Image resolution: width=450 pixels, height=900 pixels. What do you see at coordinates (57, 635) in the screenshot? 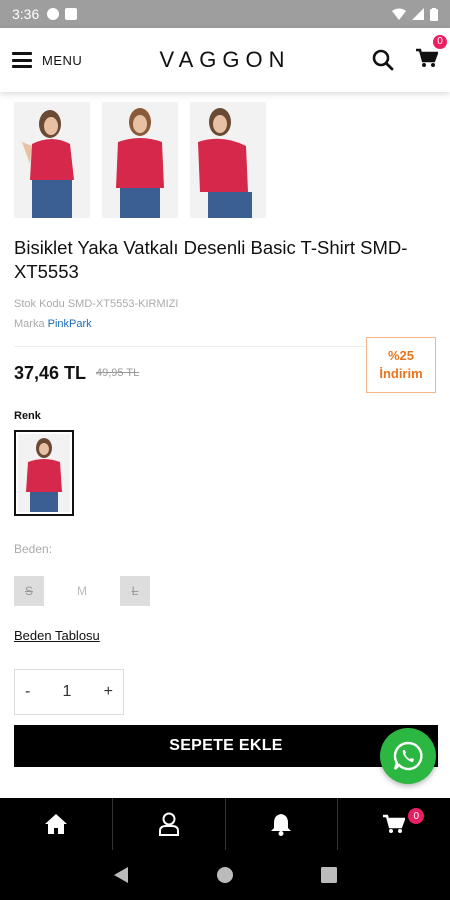
I see `size-table-link: Beden Tablosu` at bounding box center [57, 635].